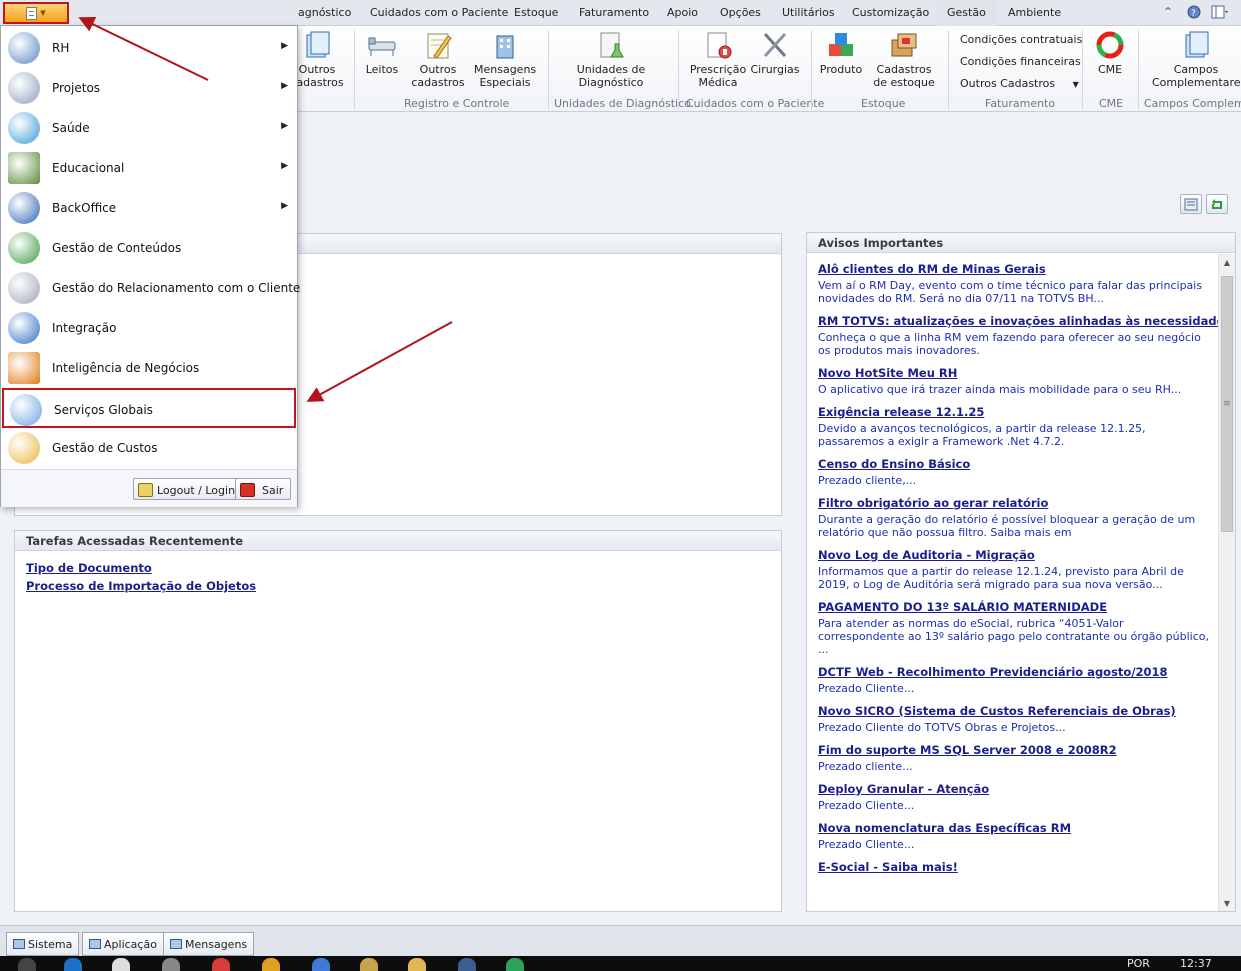  What do you see at coordinates (611, 45) in the screenshot?
I see `flask-document-icon` at bounding box center [611, 45].